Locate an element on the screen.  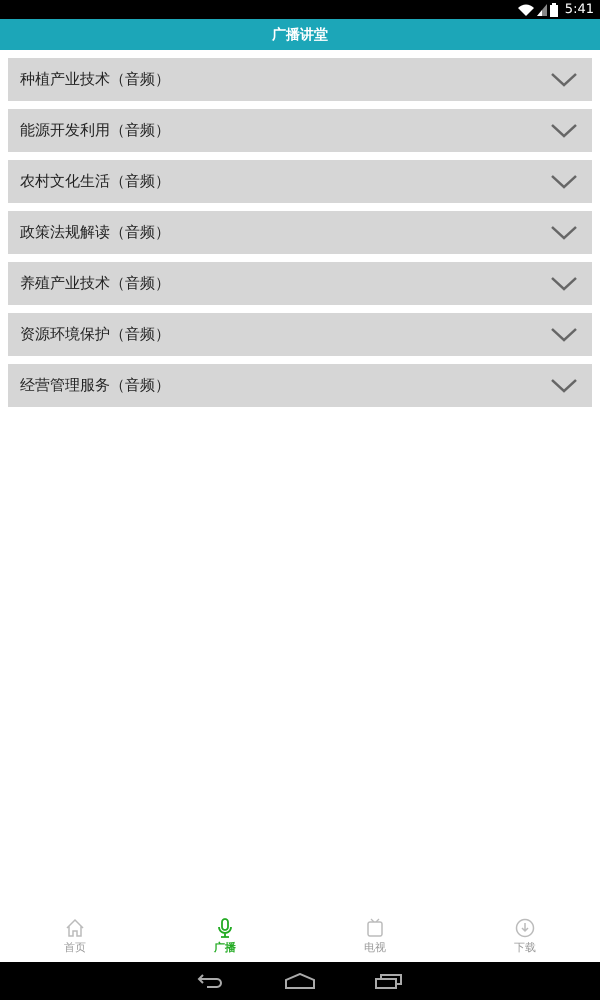
category-item: 种植产业技术（音频） is located at coordinates (300, 79).